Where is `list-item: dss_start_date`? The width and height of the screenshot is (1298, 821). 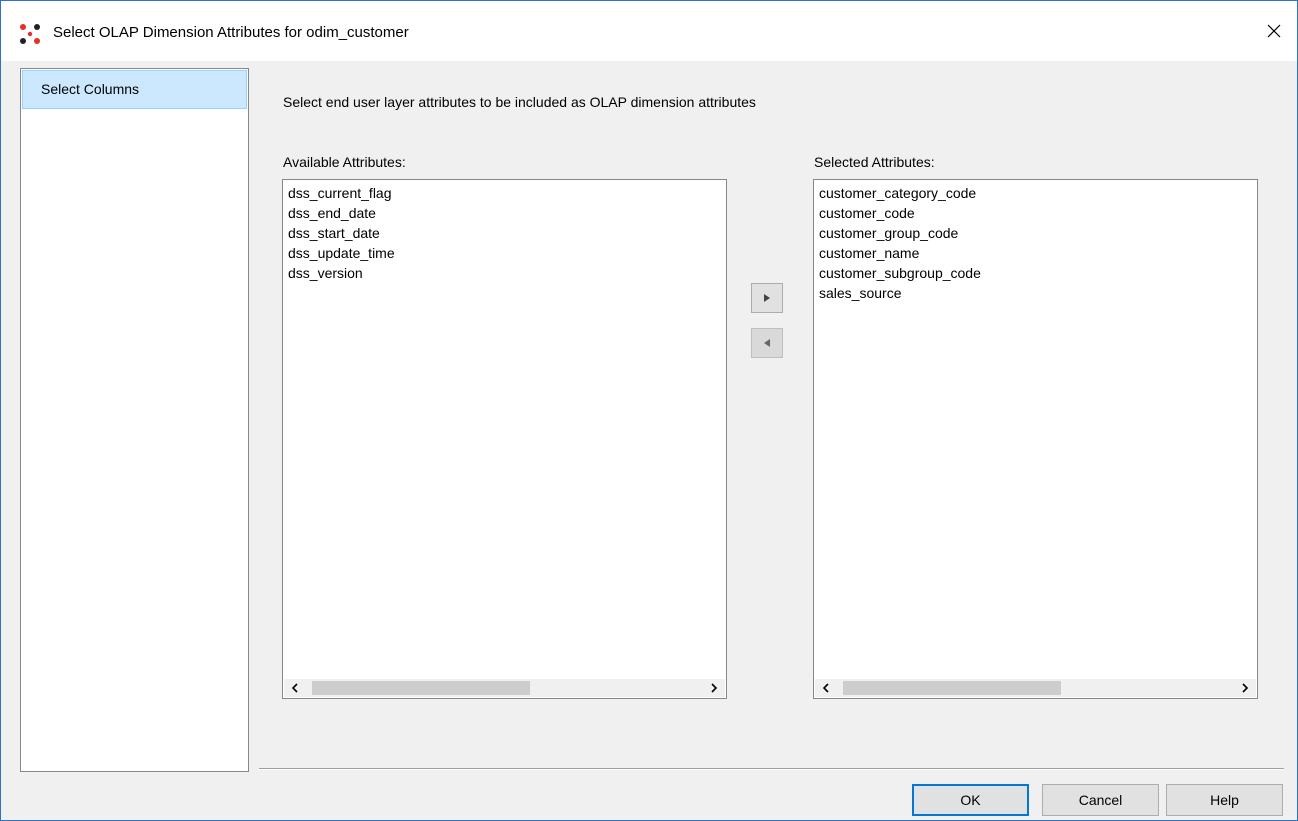
list-item: dss_start_date is located at coordinates (507, 233).